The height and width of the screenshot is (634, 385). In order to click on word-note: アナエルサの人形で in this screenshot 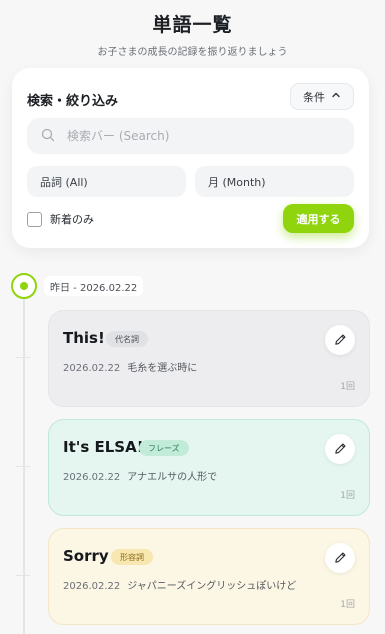, I will do `click(172, 477)`.